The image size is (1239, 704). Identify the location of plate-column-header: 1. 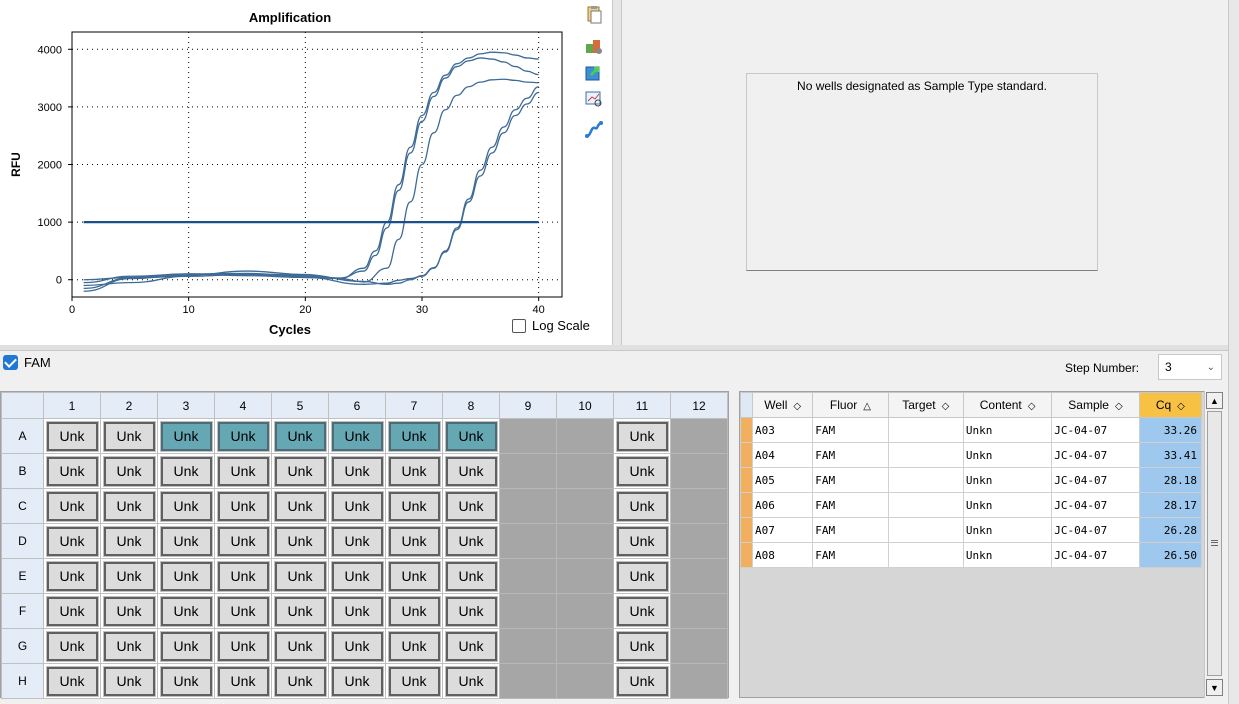
(72, 405).